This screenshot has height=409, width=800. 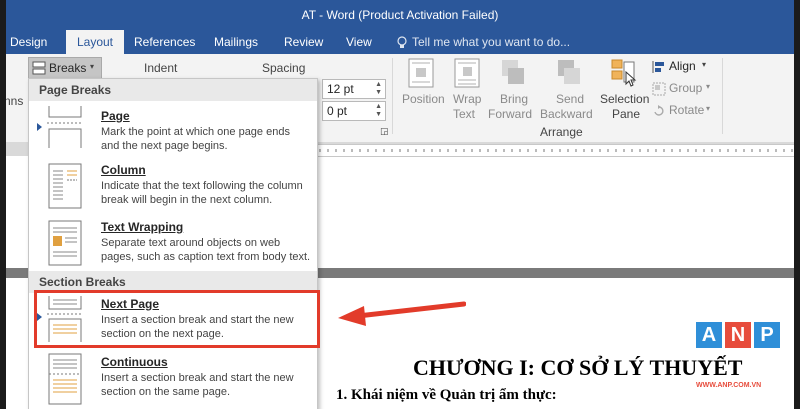 I want to click on rotate-button: Rotate ▾, so click(x=685, y=111).